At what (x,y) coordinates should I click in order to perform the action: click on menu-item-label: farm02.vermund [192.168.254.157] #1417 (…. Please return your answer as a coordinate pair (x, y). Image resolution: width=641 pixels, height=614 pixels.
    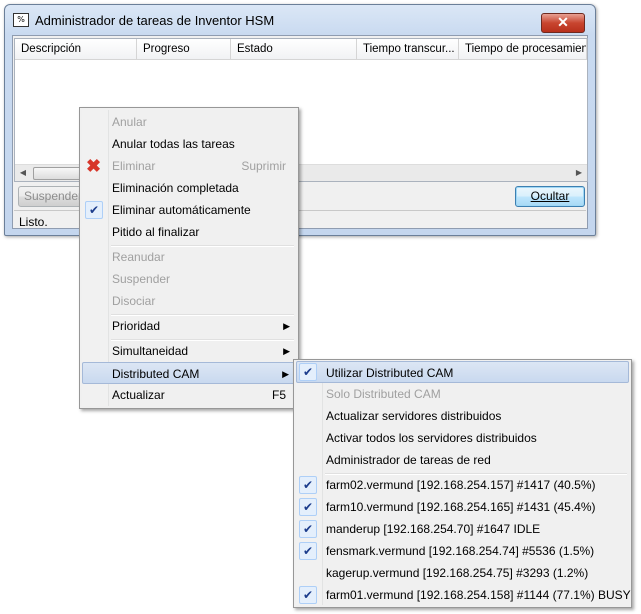
    Looking at the image, I should click on (461, 485).